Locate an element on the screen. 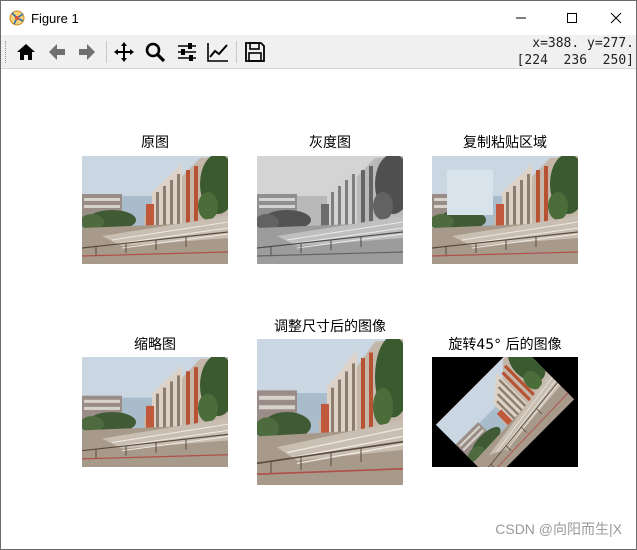 This screenshot has width=637, height=550. back-arrow-icon is located at coordinates (57, 52).